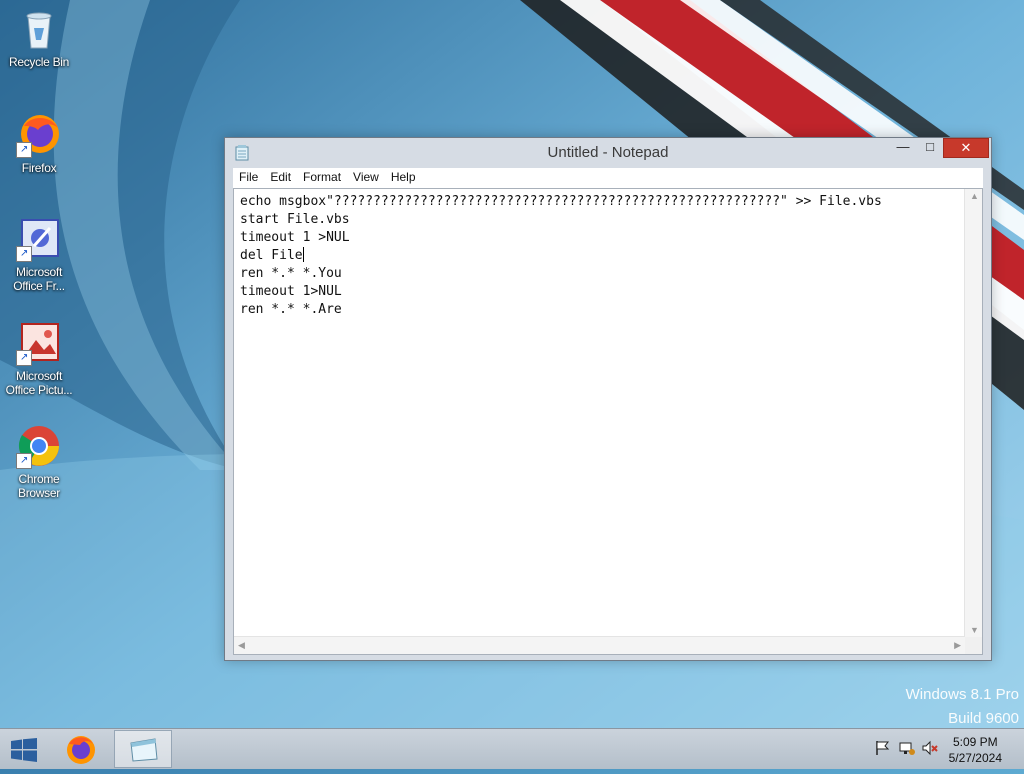  I want to click on start-button, so click(24, 750).